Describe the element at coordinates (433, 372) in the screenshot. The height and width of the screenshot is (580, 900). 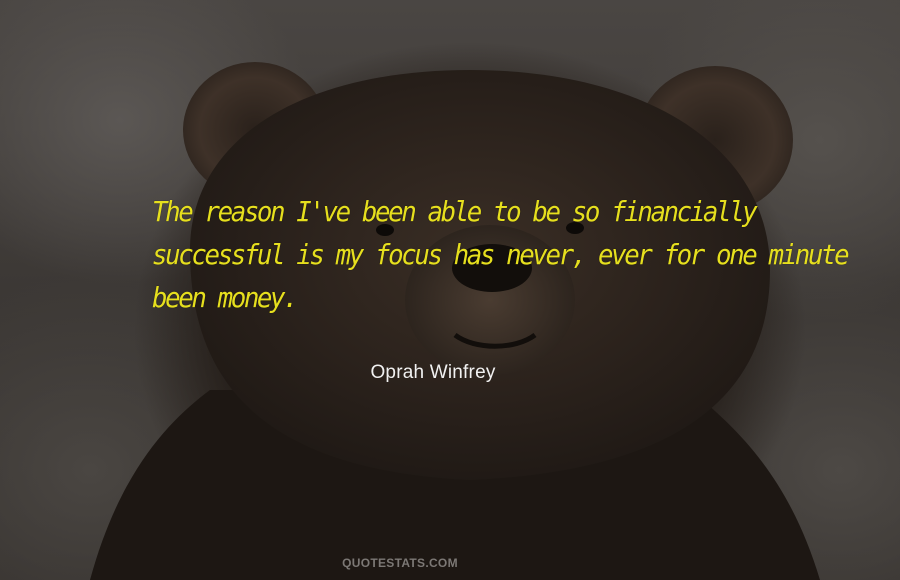
I see `quote-author: Oprah Winfrey` at that location.